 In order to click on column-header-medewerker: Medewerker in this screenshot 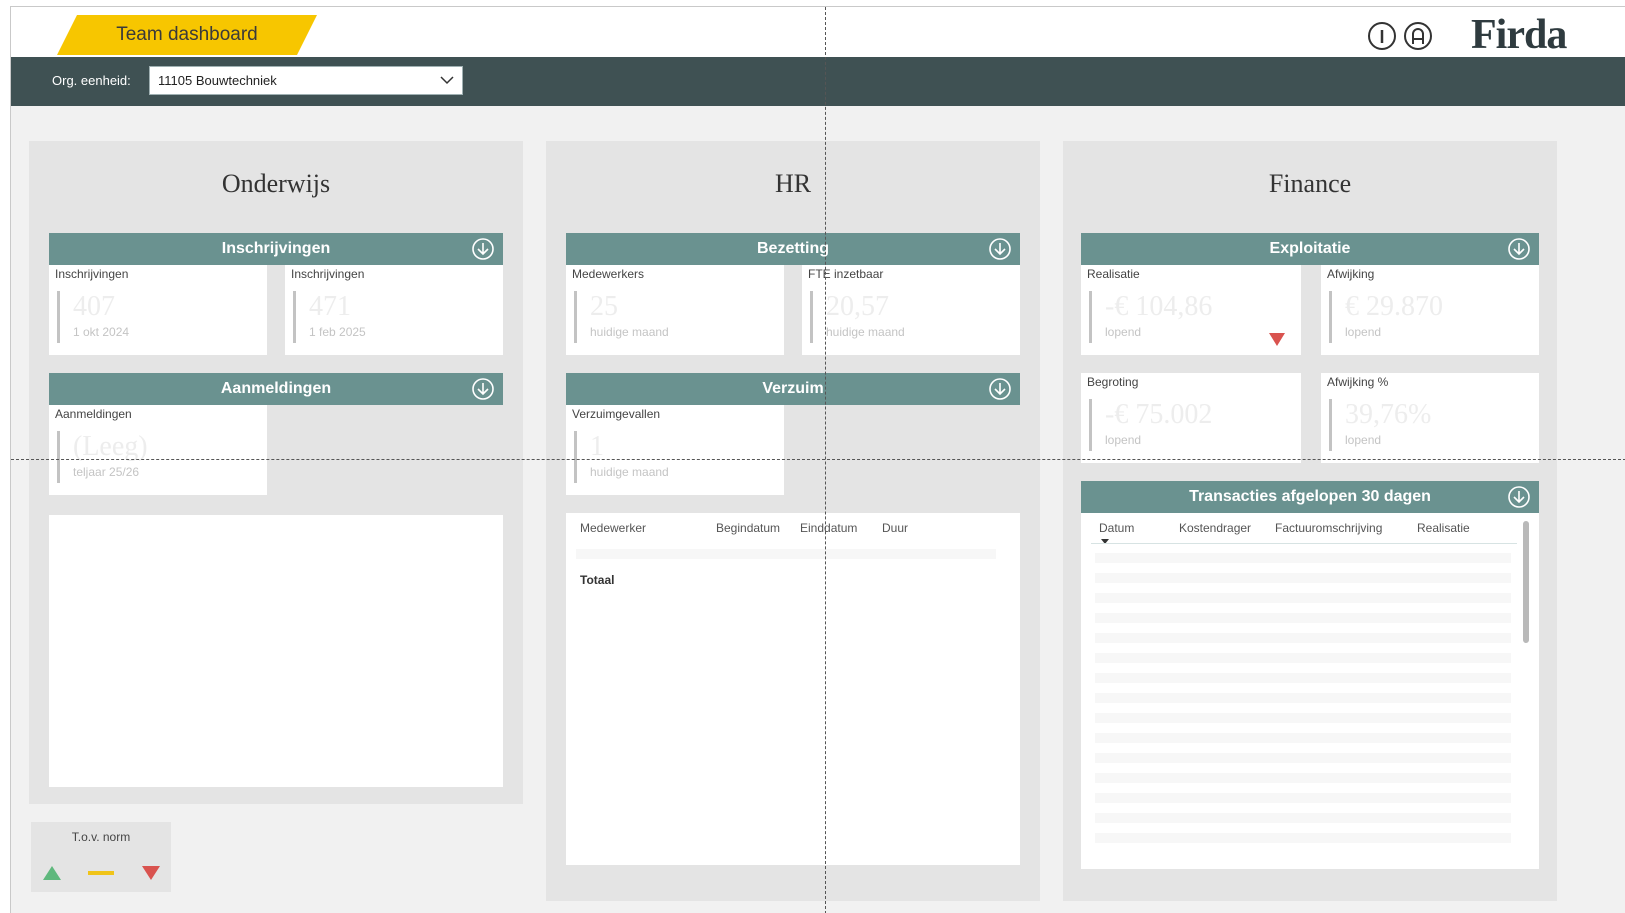, I will do `click(613, 528)`.